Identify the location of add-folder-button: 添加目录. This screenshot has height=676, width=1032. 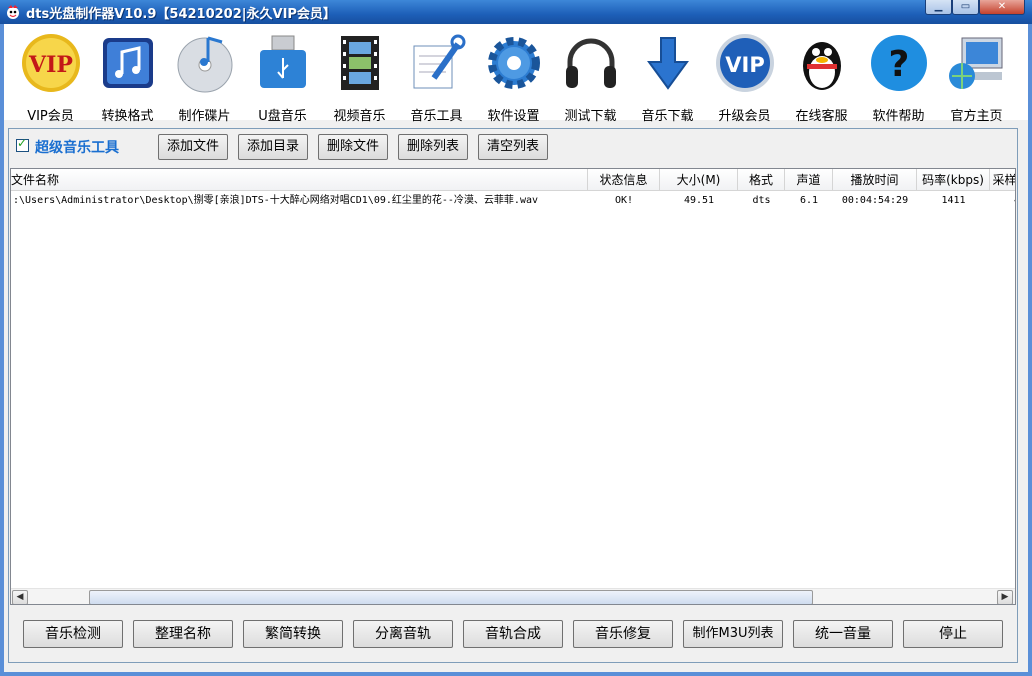
(273, 147).